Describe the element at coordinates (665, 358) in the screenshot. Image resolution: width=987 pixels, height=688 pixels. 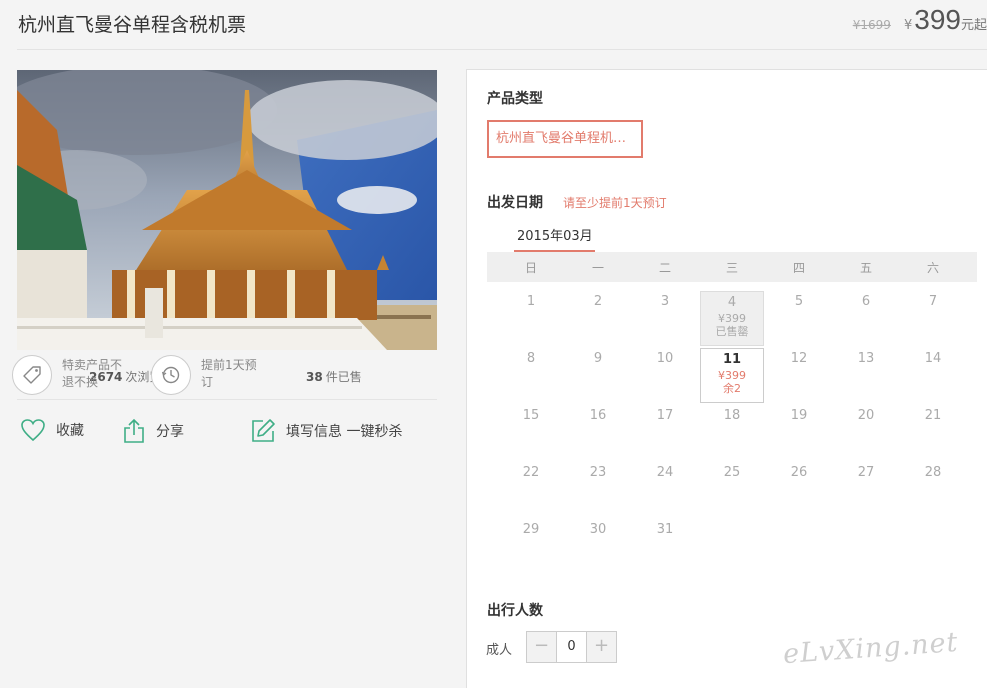
I see `calendar-day: 10` at that location.